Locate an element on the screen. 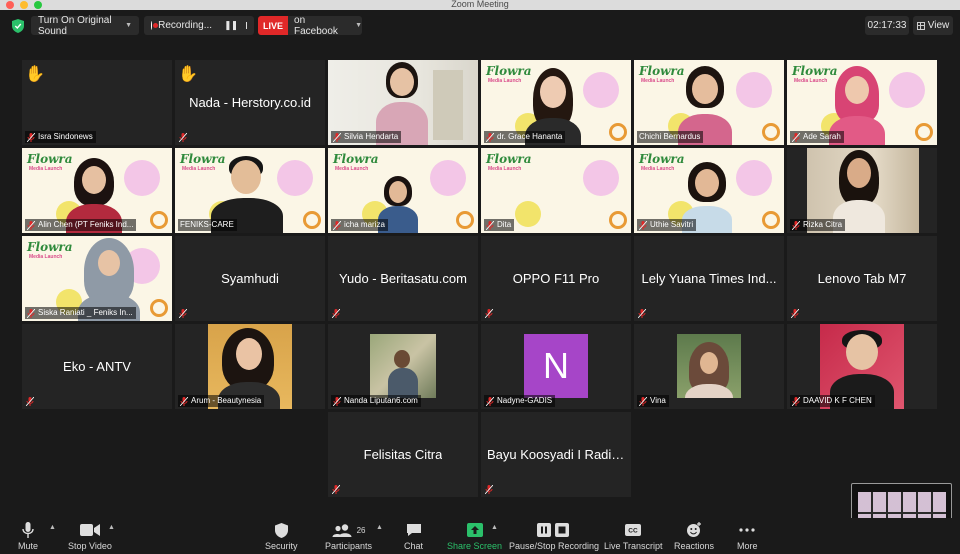  live-target-label: on Facebook is located at coordinates (316, 25).